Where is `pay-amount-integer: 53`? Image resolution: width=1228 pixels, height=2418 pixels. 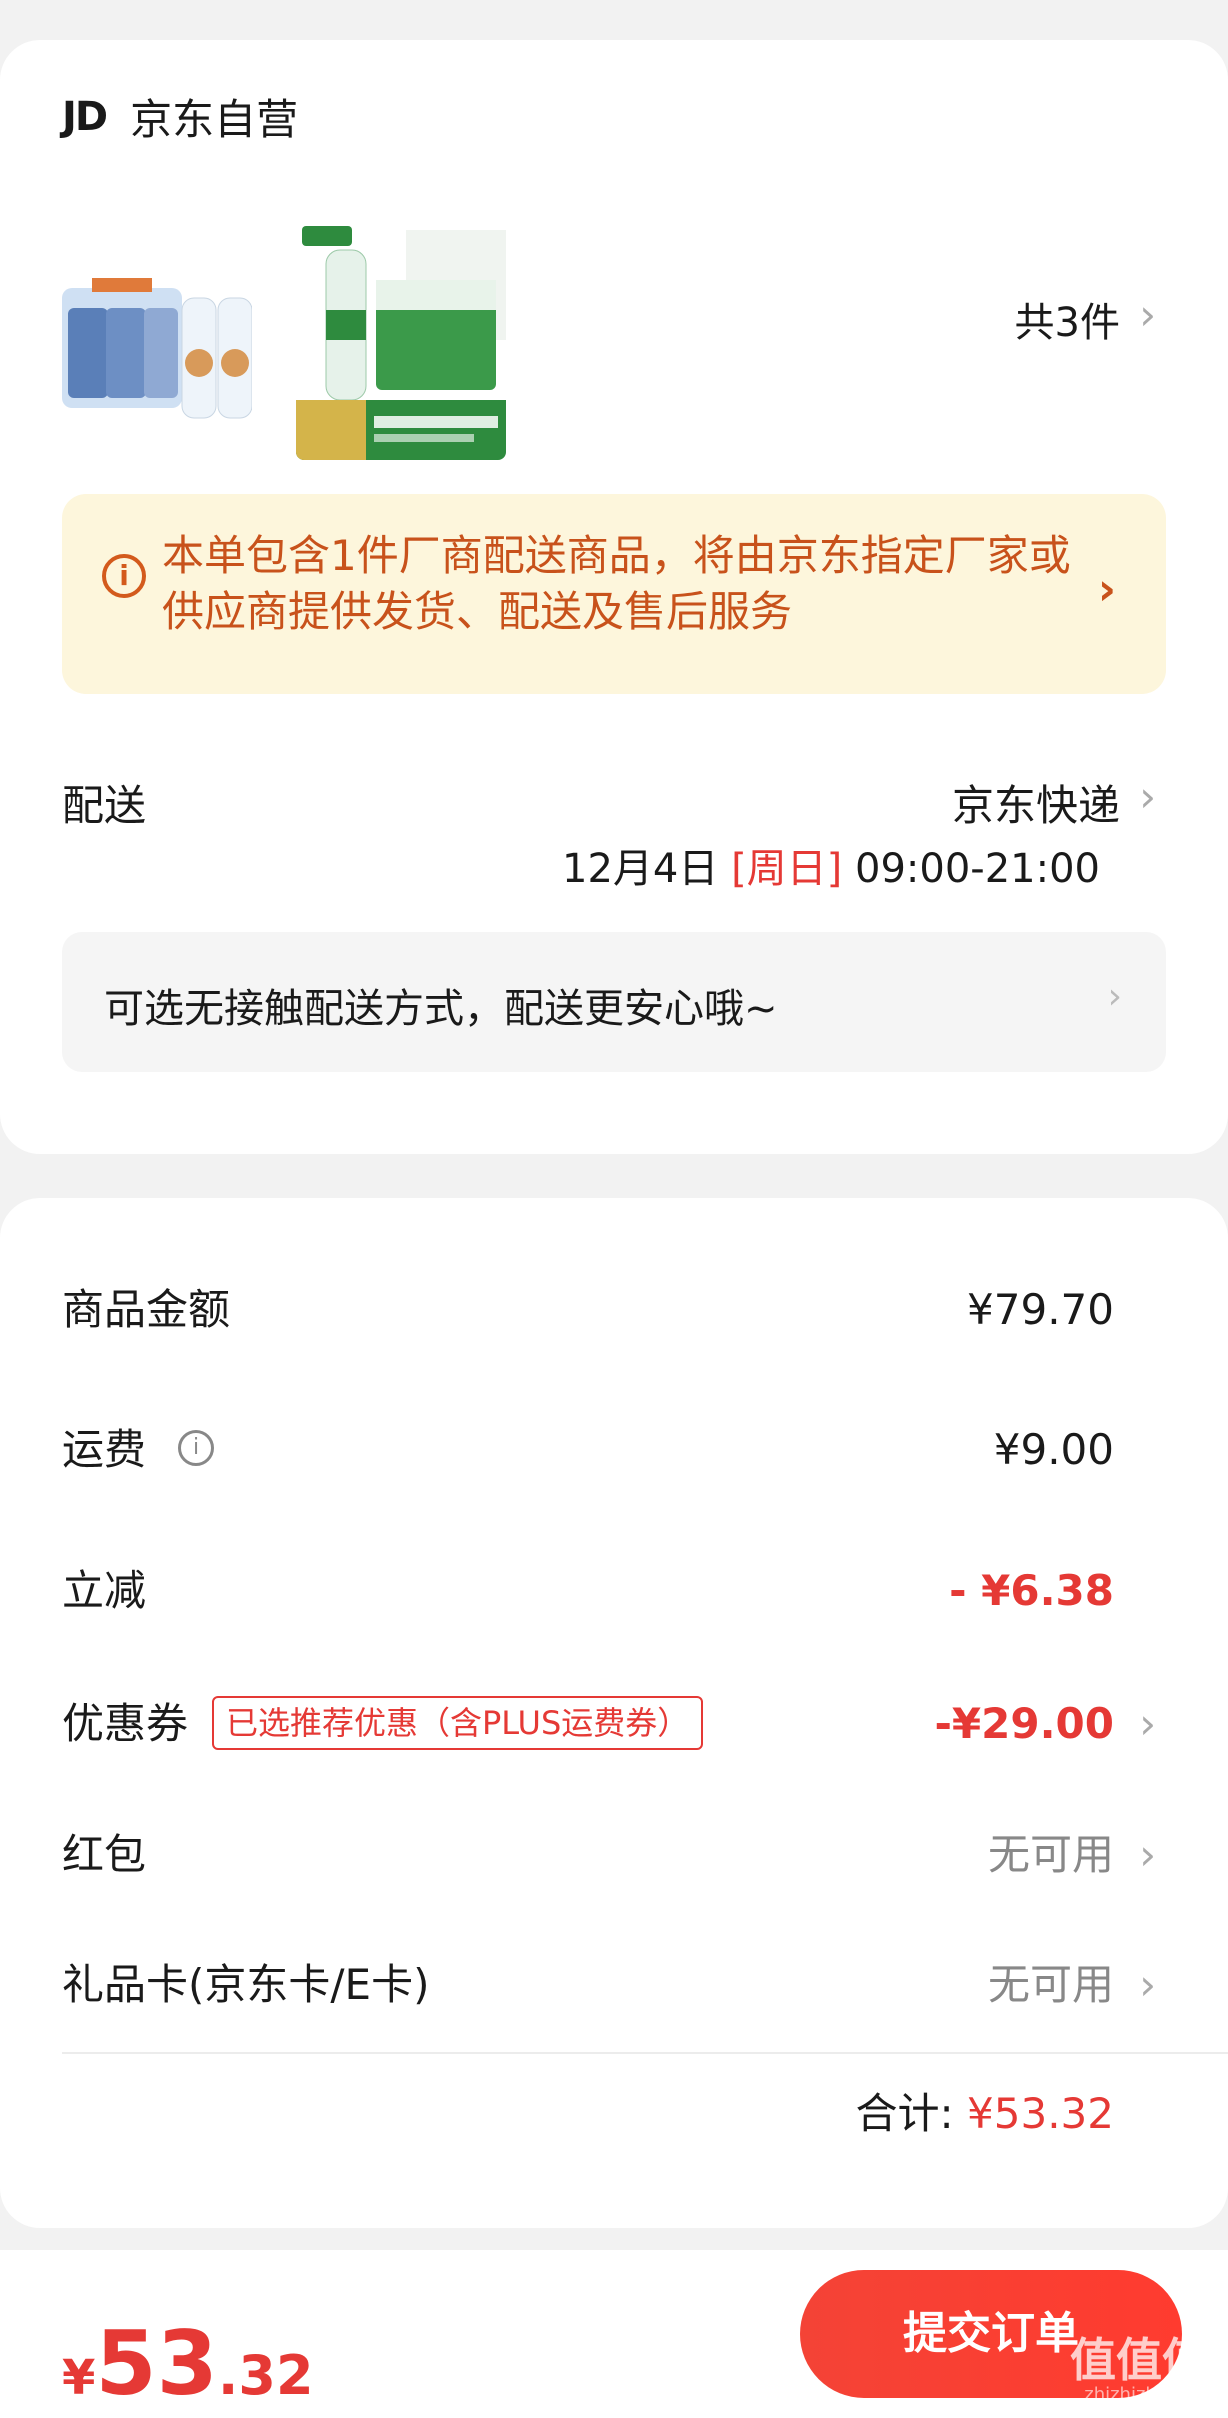
pay-amount-integer: 53 is located at coordinates (156, 2363).